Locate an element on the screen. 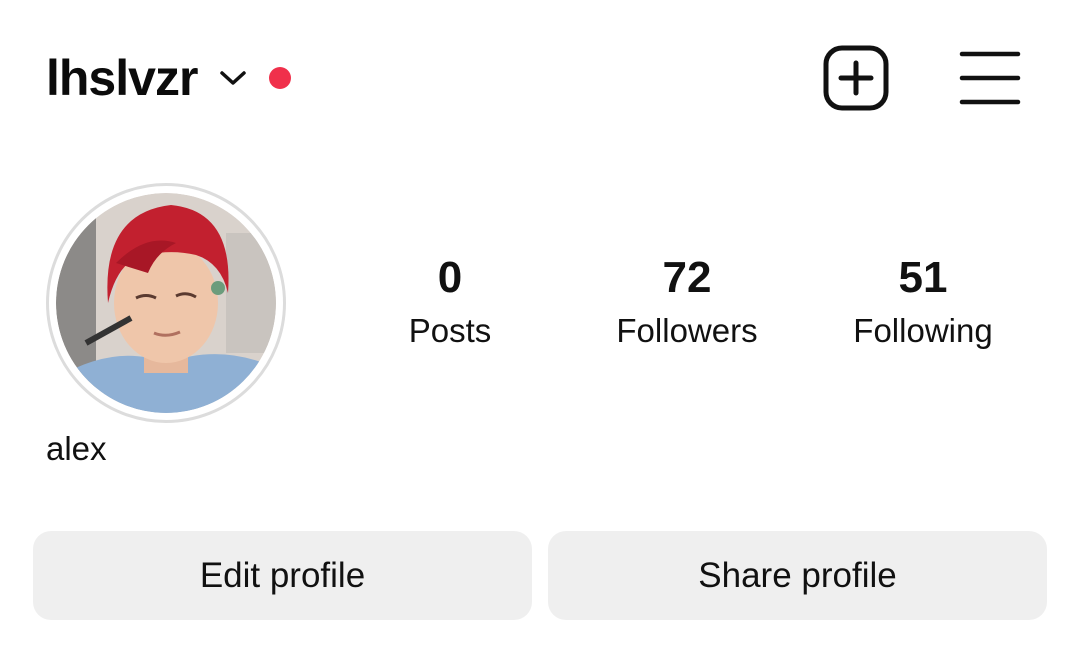 Image resolution: width=1079 pixels, height=651 pixels. notification-dot is located at coordinates (280, 78).